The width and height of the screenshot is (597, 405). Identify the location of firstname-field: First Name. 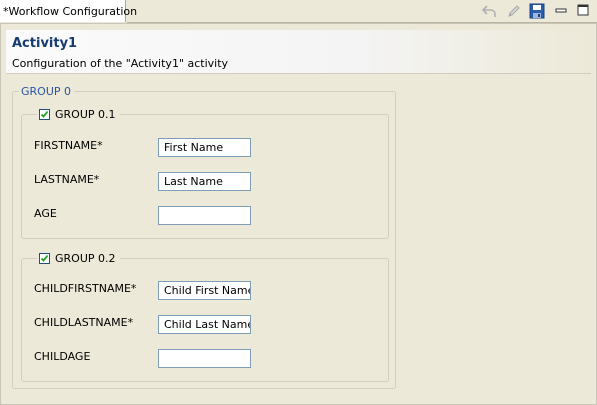
(204, 147).